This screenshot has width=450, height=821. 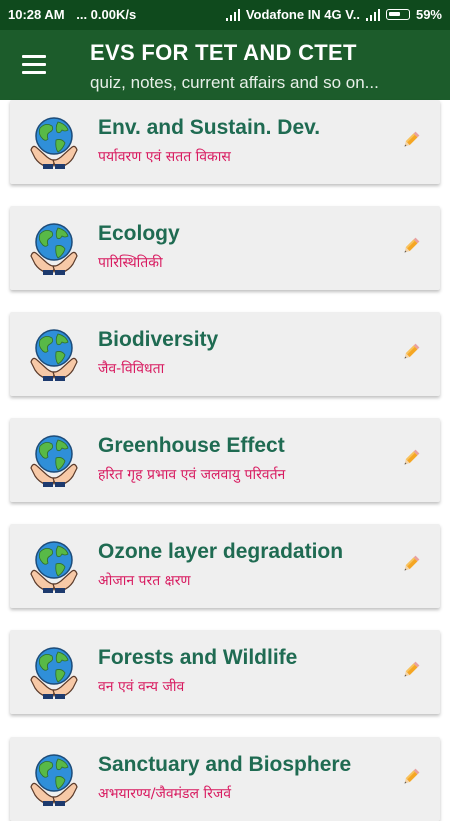 What do you see at coordinates (130, 263) in the screenshot?
I see `topic-subtitle: पारिस्थितिकी` at bounding box center [130, 263].